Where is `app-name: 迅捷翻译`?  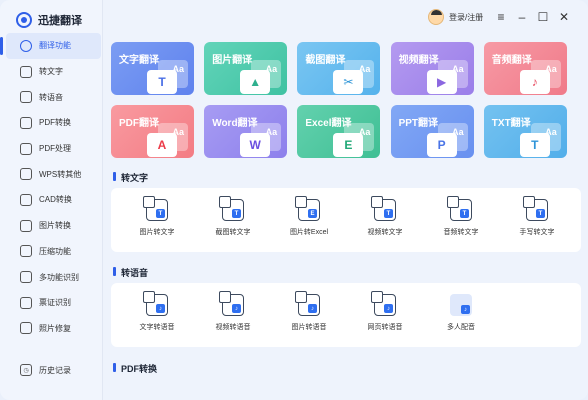
app-name: 迅捷翻译 is located at coordinates (60, 21).